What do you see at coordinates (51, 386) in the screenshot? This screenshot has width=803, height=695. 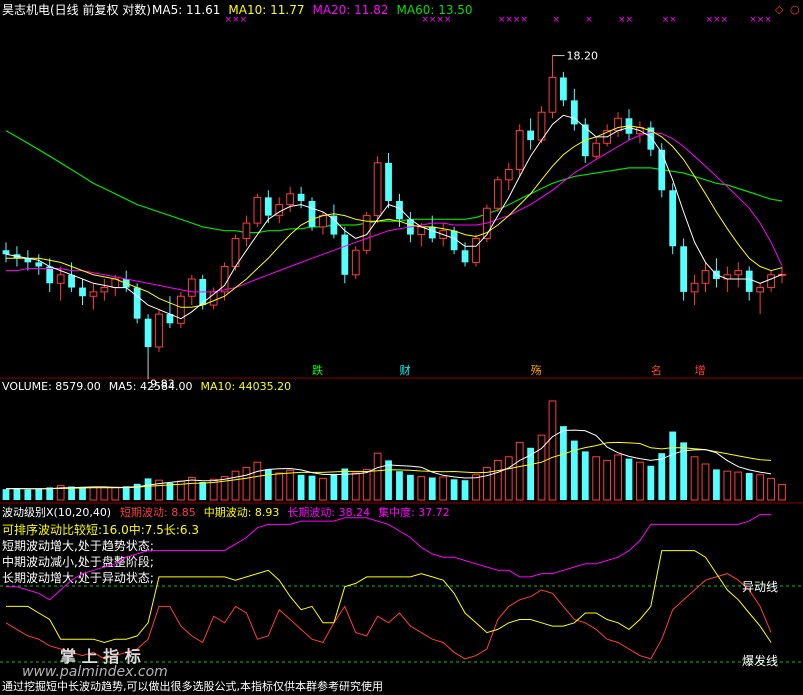 I see `label-0: VOLUME: 8579.00` at bounding box center [51, 386].